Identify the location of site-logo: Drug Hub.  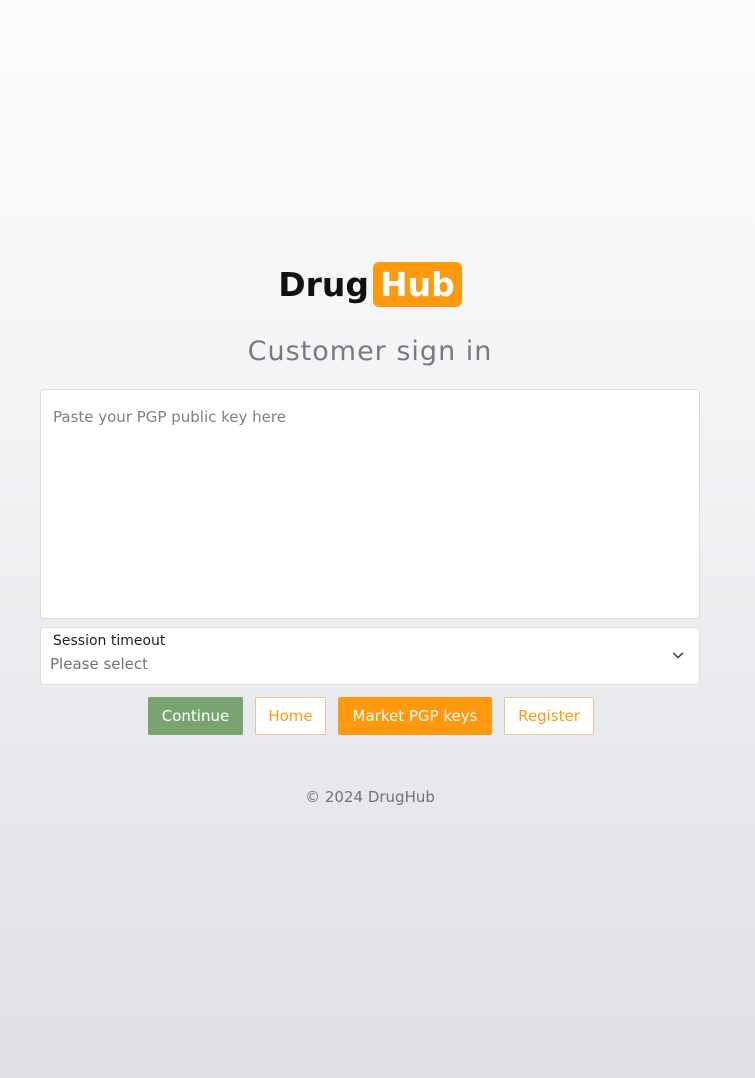
(370, 283).